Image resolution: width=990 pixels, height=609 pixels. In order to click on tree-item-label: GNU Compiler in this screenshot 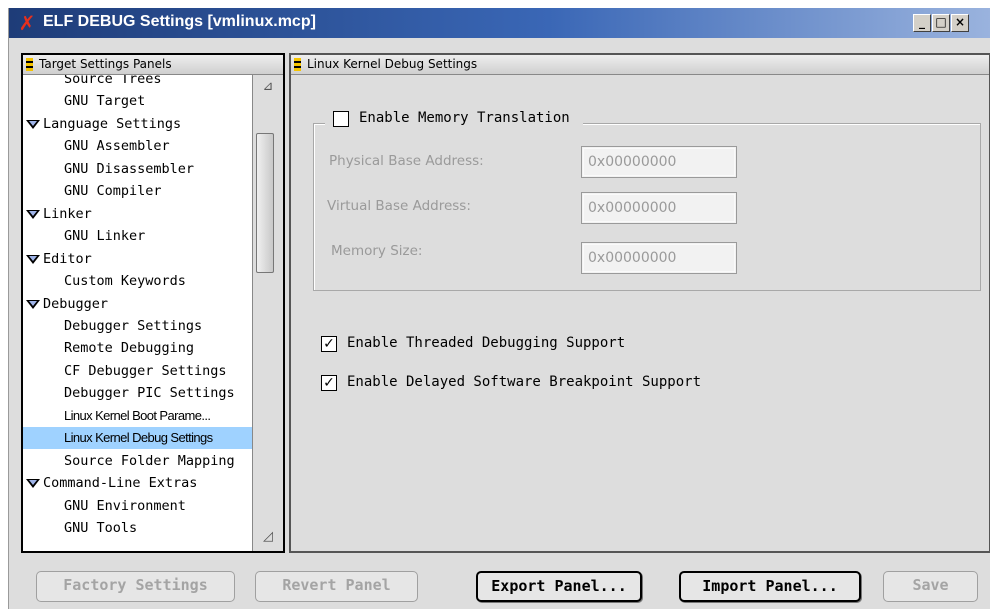, I will do `click(113, 191)`.